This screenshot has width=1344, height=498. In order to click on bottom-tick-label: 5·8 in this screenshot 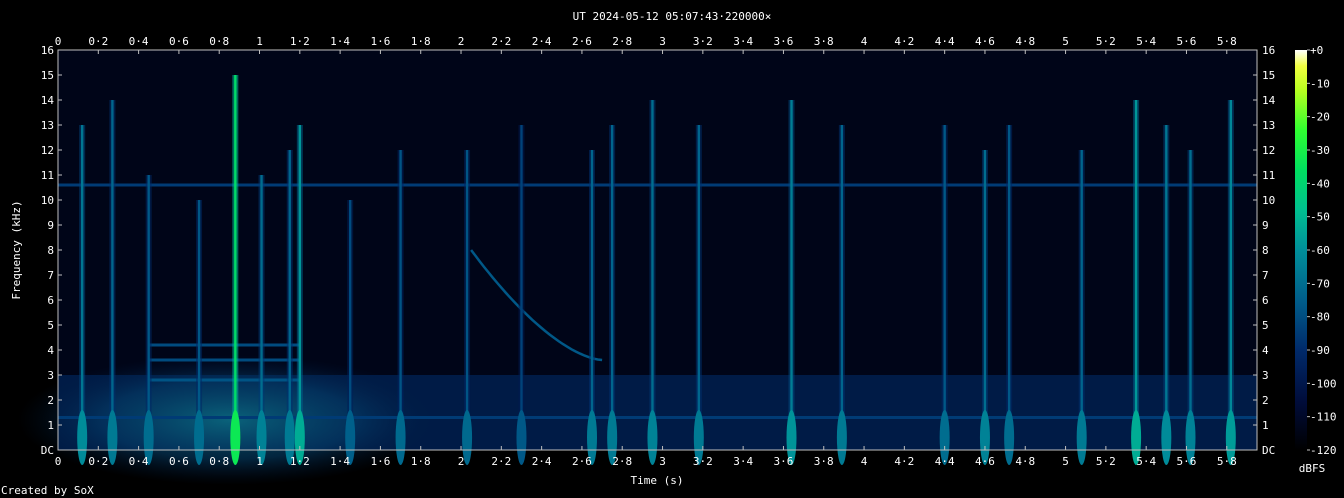, I will do `click(1227, 461)`.